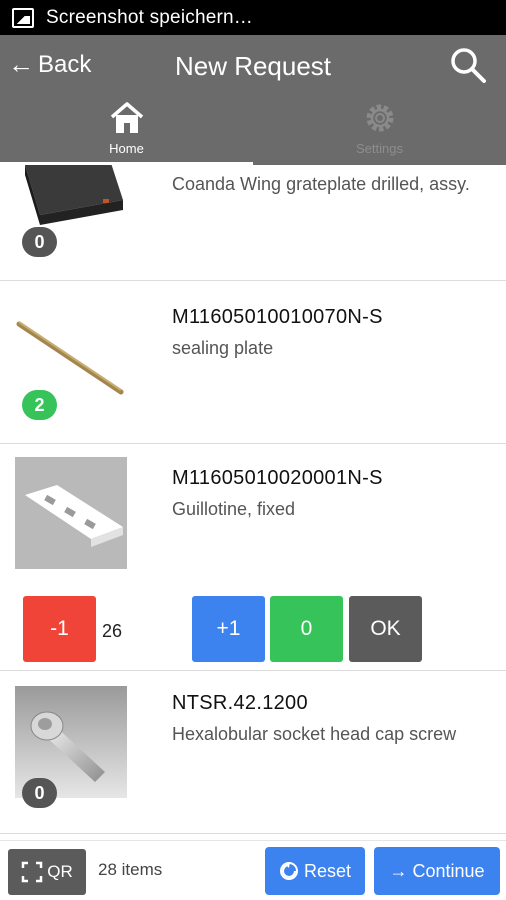 The width and height of the screenshot is (506, 900). Describe the element at coordinates (448, 870) in the screenshot. I see `continue-label: Continue` at that location.